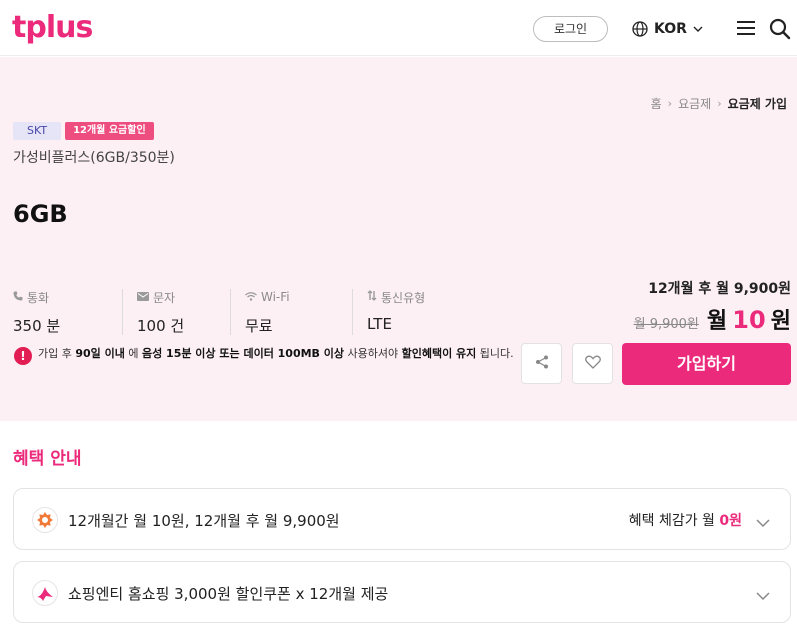 The width and height of the screenshot is (797, 625). Describe the element at coordinates (259, 326) in the screenshot. I see `spec-wifi-value: 무료` at that location.